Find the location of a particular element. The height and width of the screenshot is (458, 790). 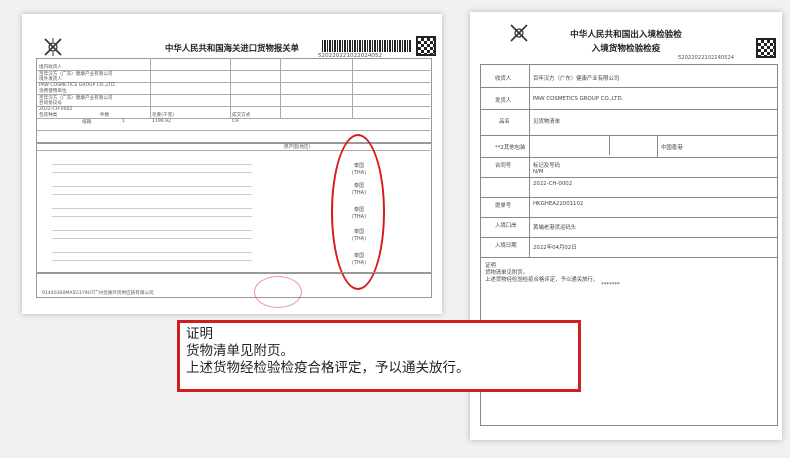

seal-stamp is located at coordinates (278, 292).